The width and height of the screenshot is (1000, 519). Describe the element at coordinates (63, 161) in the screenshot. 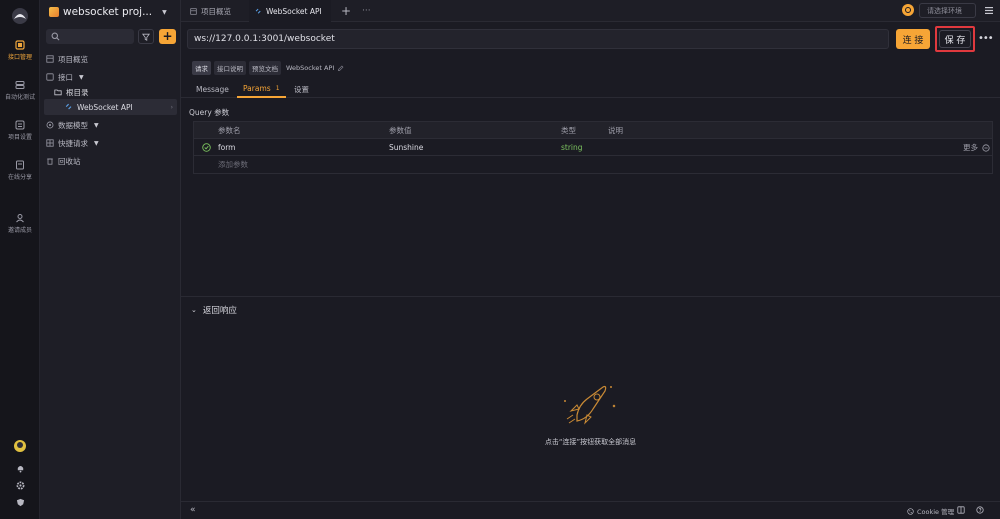

I see `tree-item-trash: 回收站` at that location.